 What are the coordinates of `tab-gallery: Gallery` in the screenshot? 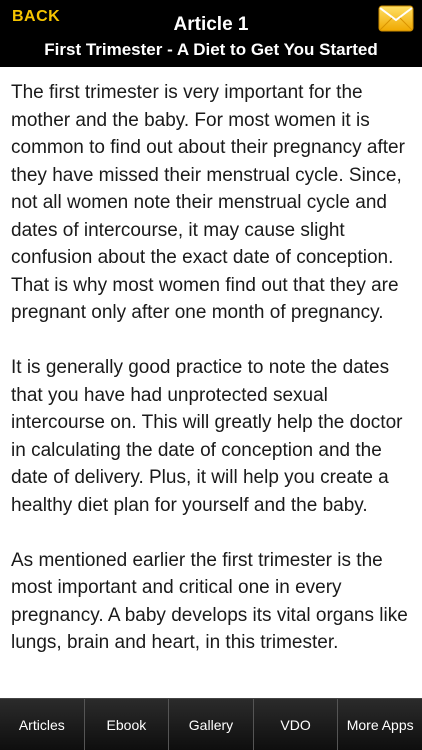 It's located at (211, 724).